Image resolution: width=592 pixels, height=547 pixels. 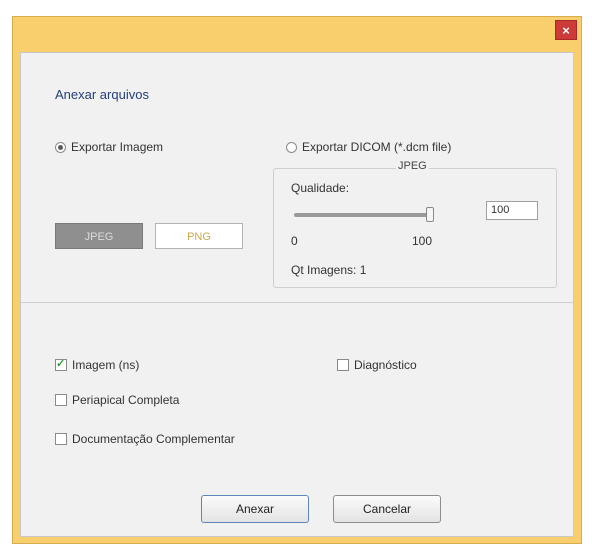 I want to click on quality-label: Qualidade:, so click(x=320, y=188).